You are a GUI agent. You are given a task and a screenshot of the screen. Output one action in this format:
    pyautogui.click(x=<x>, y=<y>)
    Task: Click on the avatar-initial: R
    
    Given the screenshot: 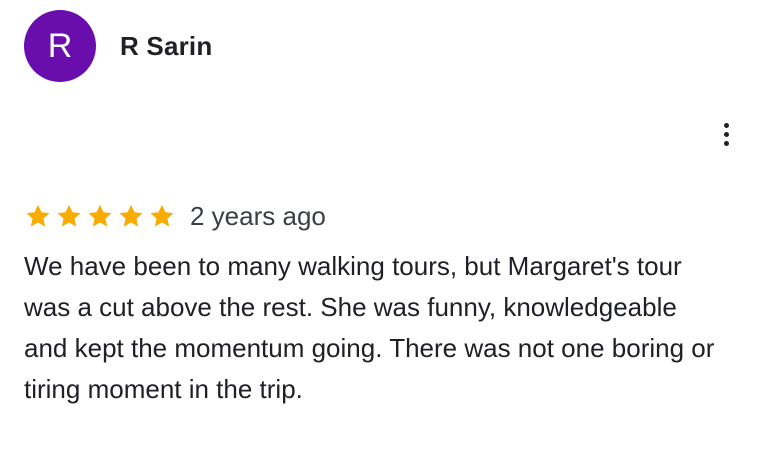 What is the action you would take?
    pyautogui.click(x=60, y=45)
    